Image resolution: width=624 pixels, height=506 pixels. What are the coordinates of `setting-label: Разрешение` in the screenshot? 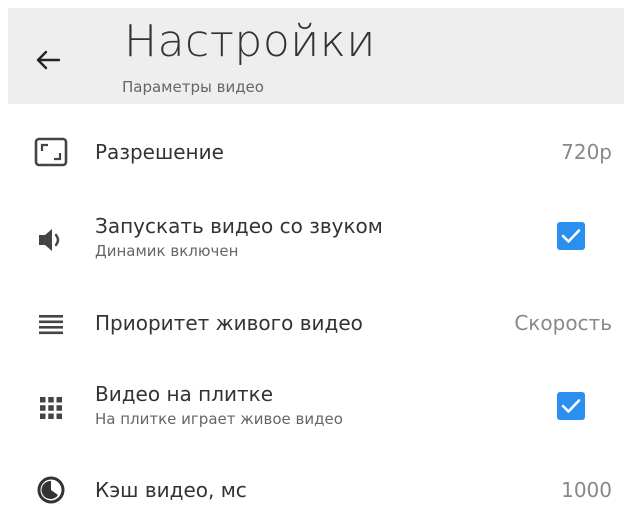 It's located at (159, 152).